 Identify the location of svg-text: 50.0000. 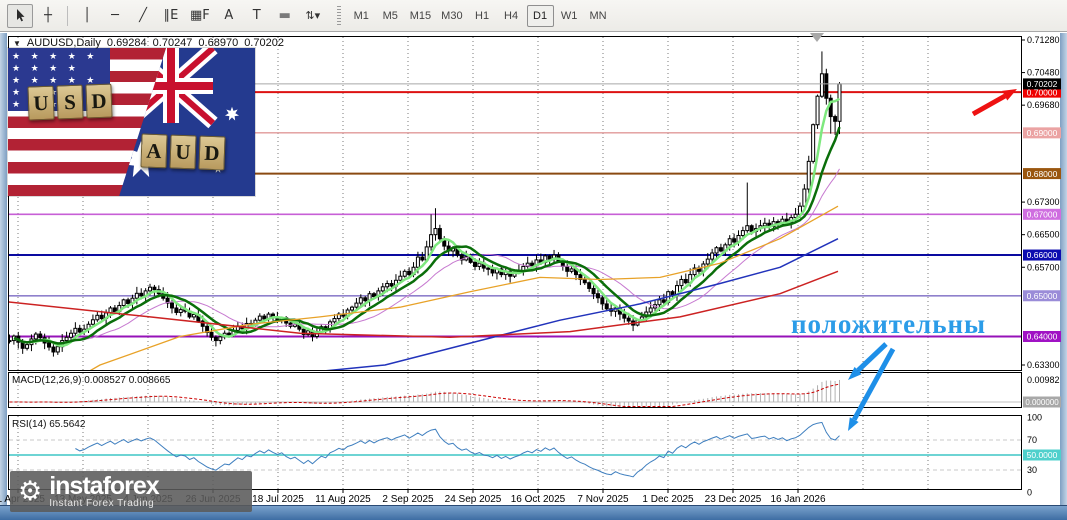
(1042, 455).